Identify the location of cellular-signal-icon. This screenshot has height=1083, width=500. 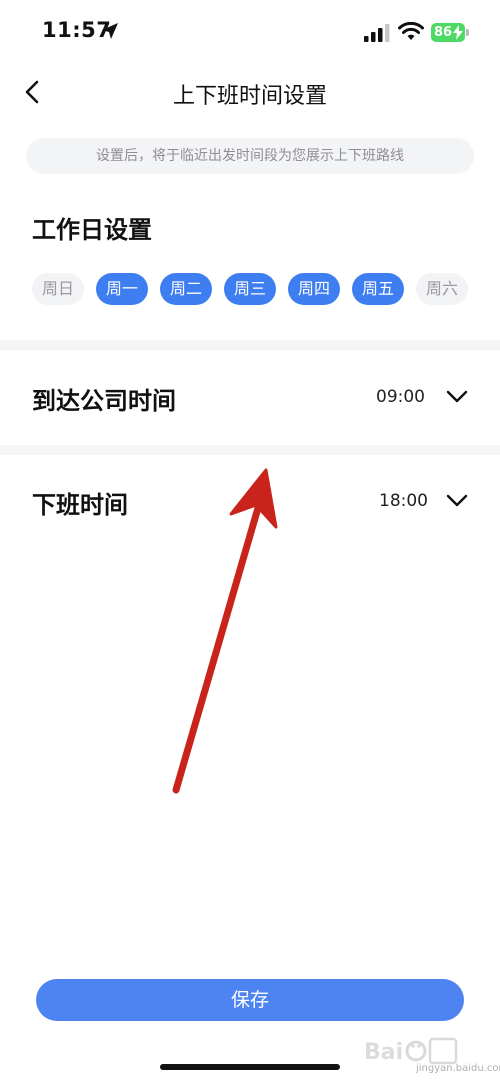
(377, 33).